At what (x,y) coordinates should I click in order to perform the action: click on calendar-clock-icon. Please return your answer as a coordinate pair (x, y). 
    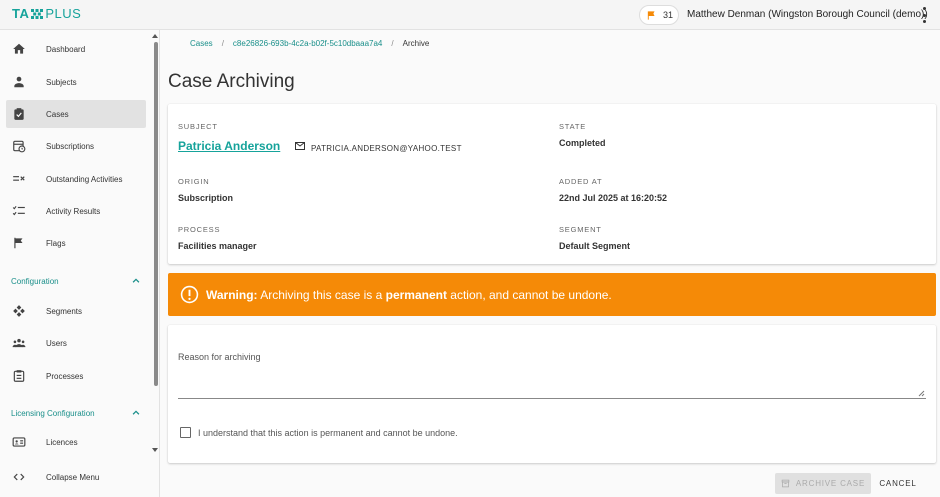
    Looking at the image, I should click on (19, 146).